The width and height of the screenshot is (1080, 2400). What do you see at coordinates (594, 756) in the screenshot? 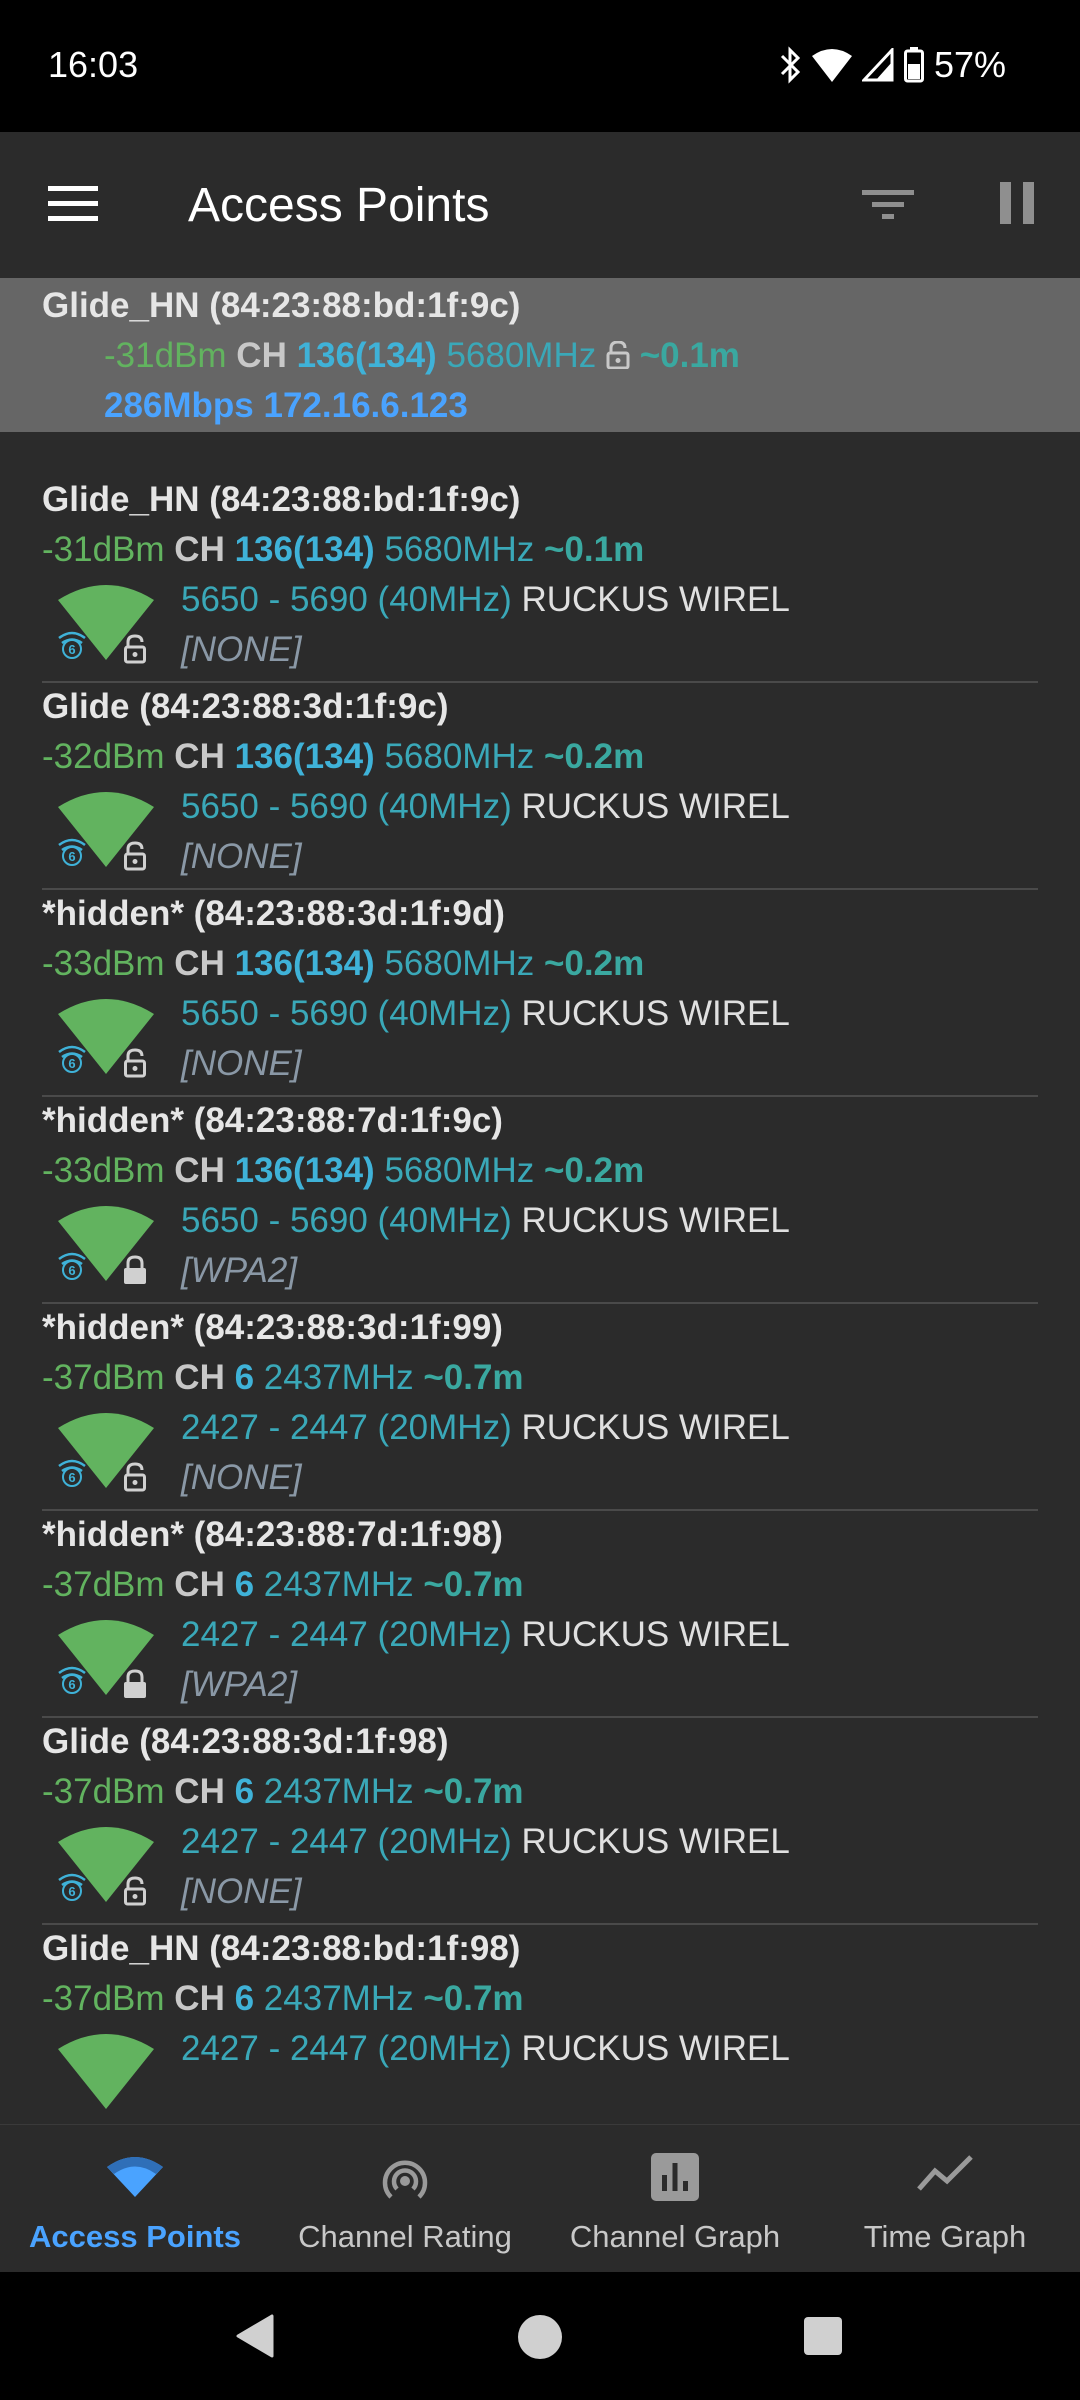
I see `distance: ~0.2m` at bounding box center [594, 756].